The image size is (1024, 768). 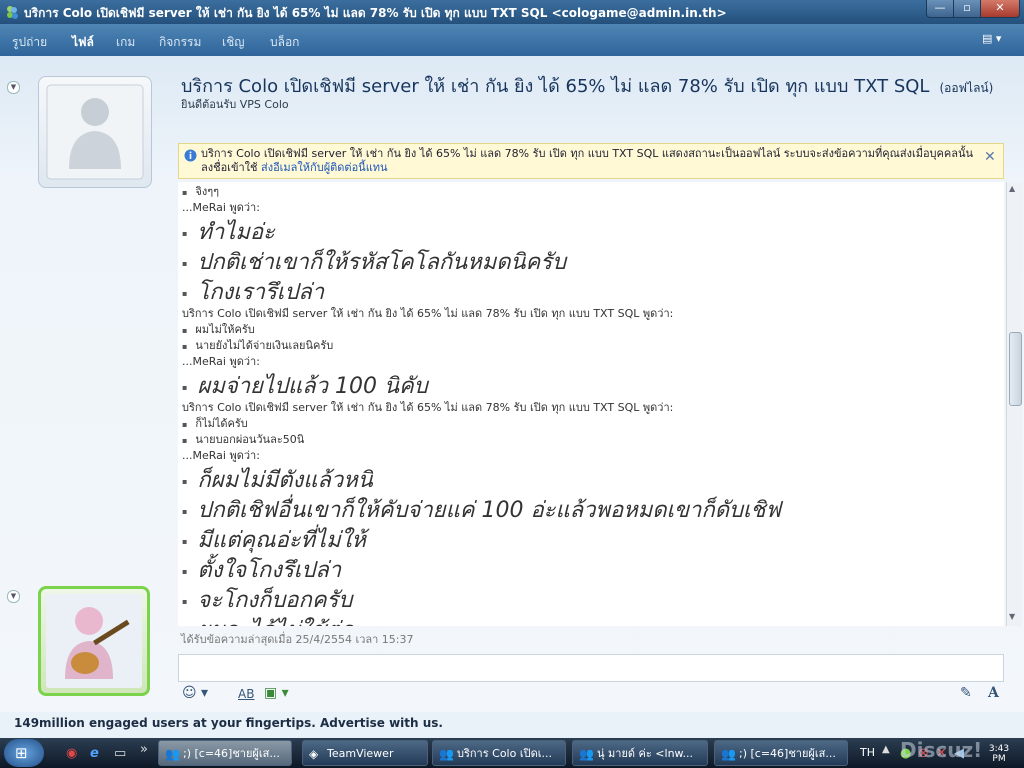 What do you see at coordinates (276, 693) in the screenshot?
I see `background-button: ▣ ▾` at bounding box center [276, 693].